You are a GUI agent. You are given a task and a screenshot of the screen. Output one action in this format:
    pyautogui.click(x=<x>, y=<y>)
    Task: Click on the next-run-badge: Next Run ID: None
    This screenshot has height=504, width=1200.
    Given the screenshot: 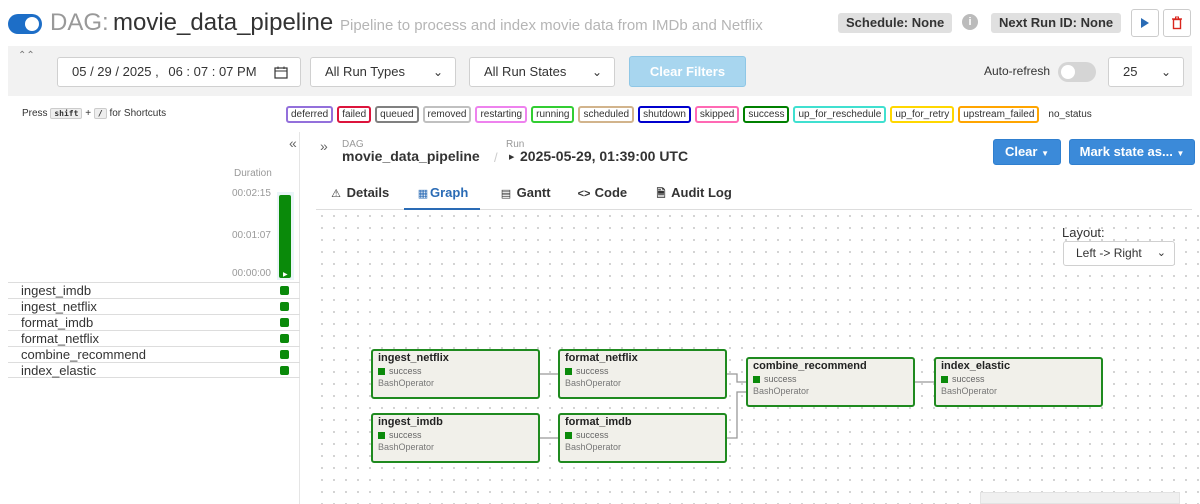 What is the action you would take?
    pyautogui.click(x=1056, y=23)
    